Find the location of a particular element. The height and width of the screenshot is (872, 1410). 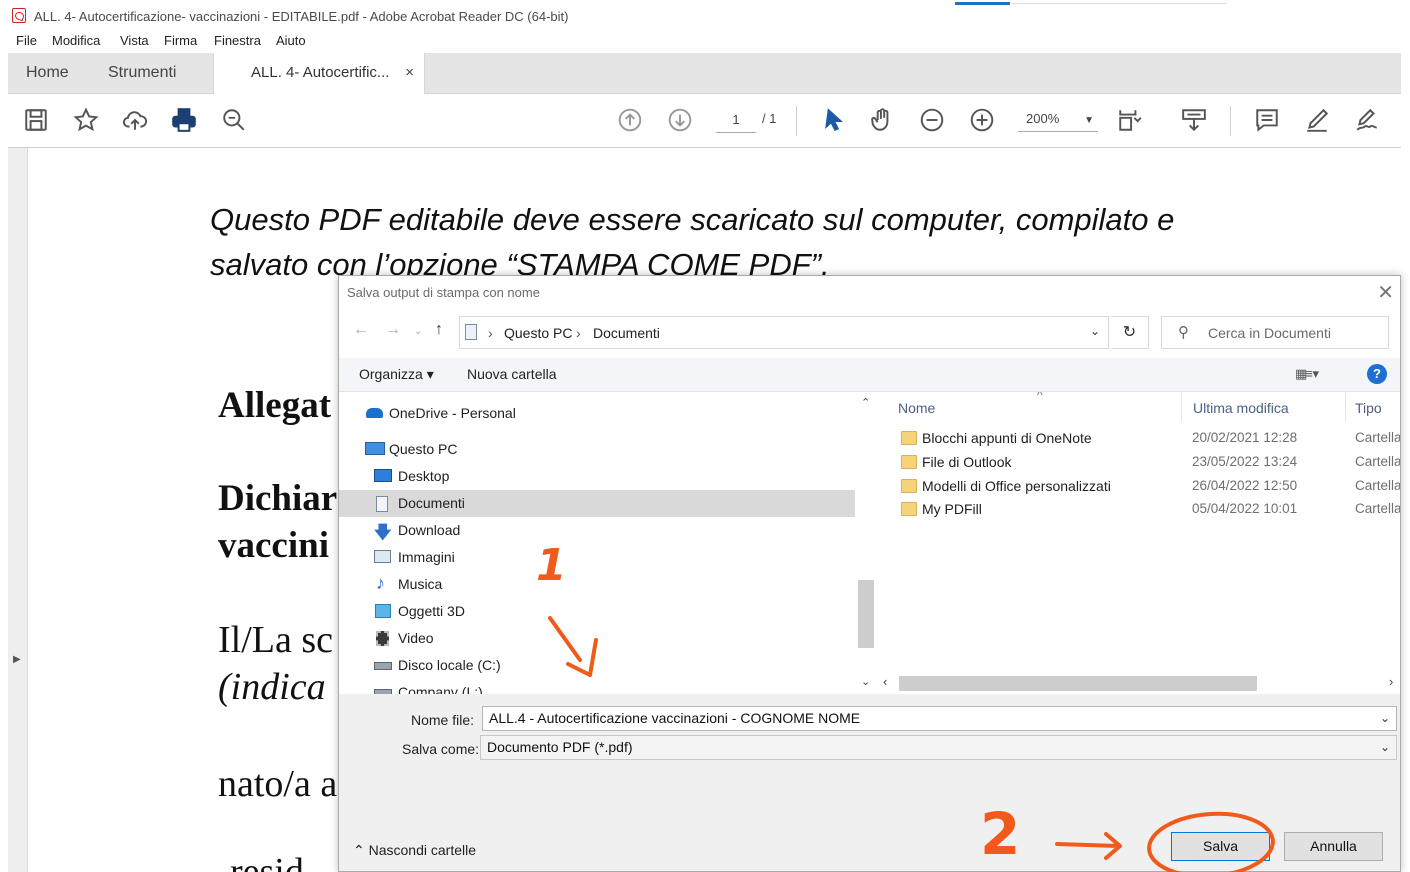

hide-folders-toggle: ⌃ Nascondi cartelle is located at coordinates (414, 850).